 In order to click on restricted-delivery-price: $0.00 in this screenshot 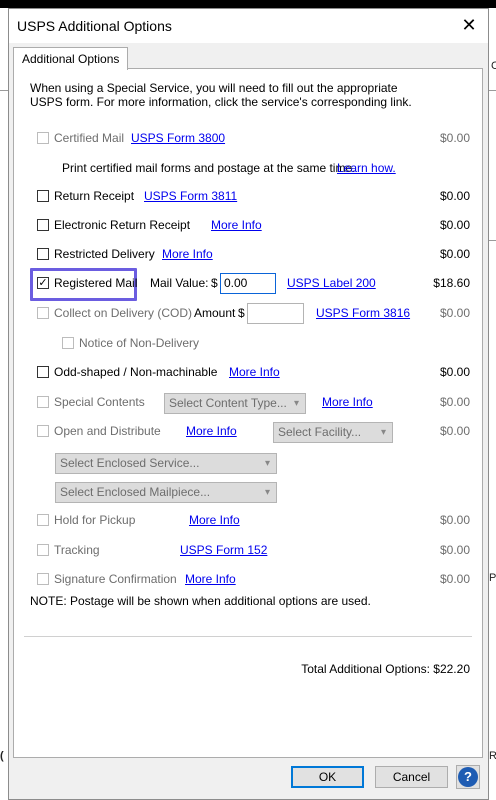, I will do `click(454, 254)`.